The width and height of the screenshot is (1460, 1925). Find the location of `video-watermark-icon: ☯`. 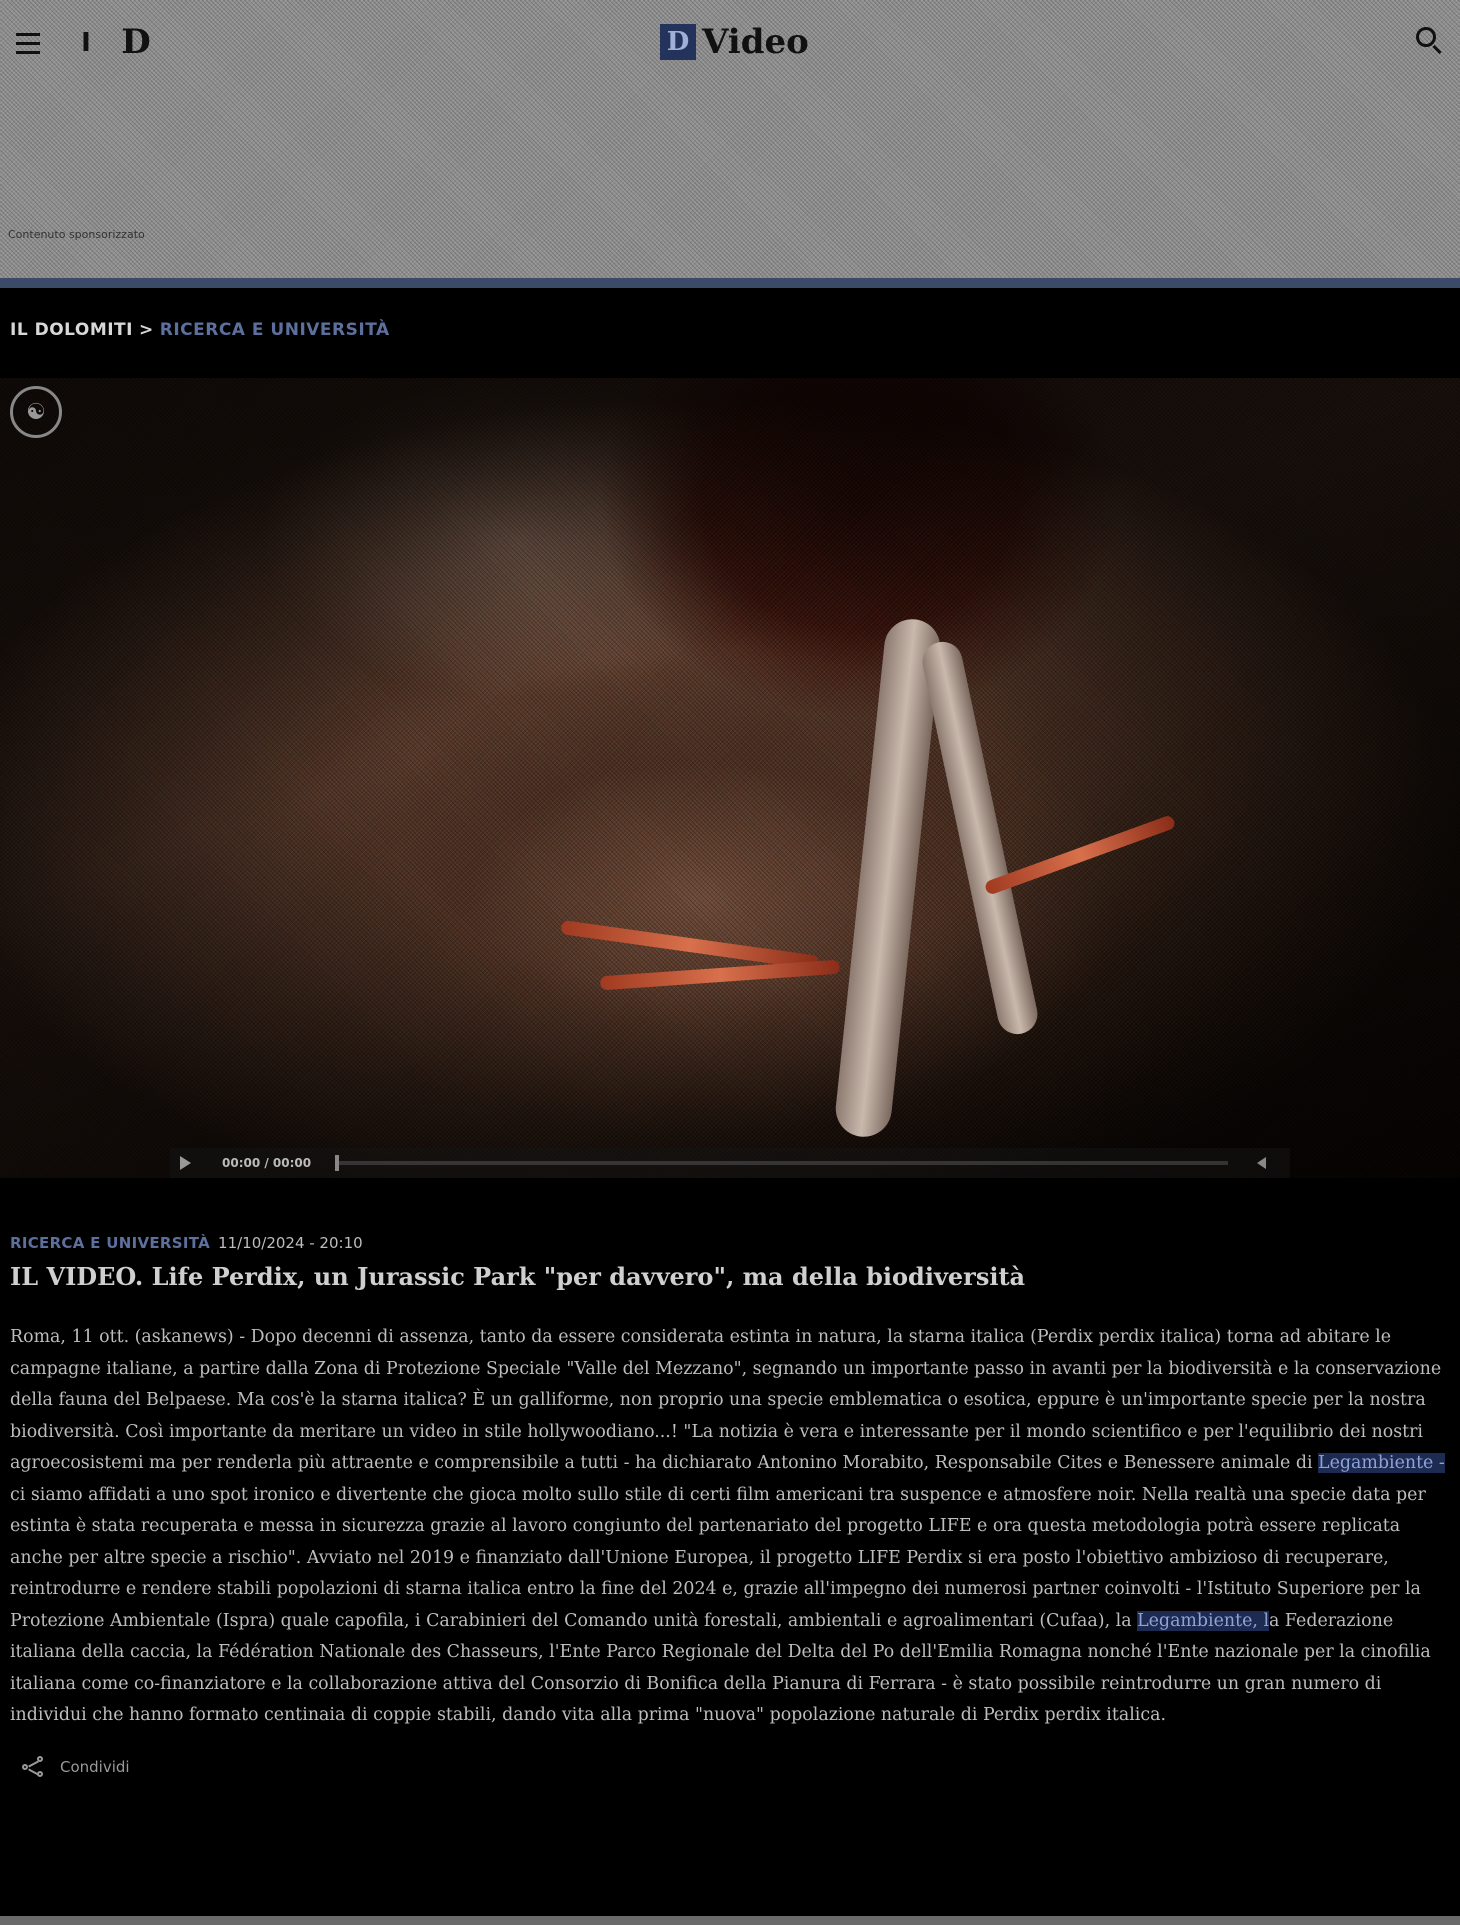

video-watermark-icon: ☯ is located at coordinates (36, 412).